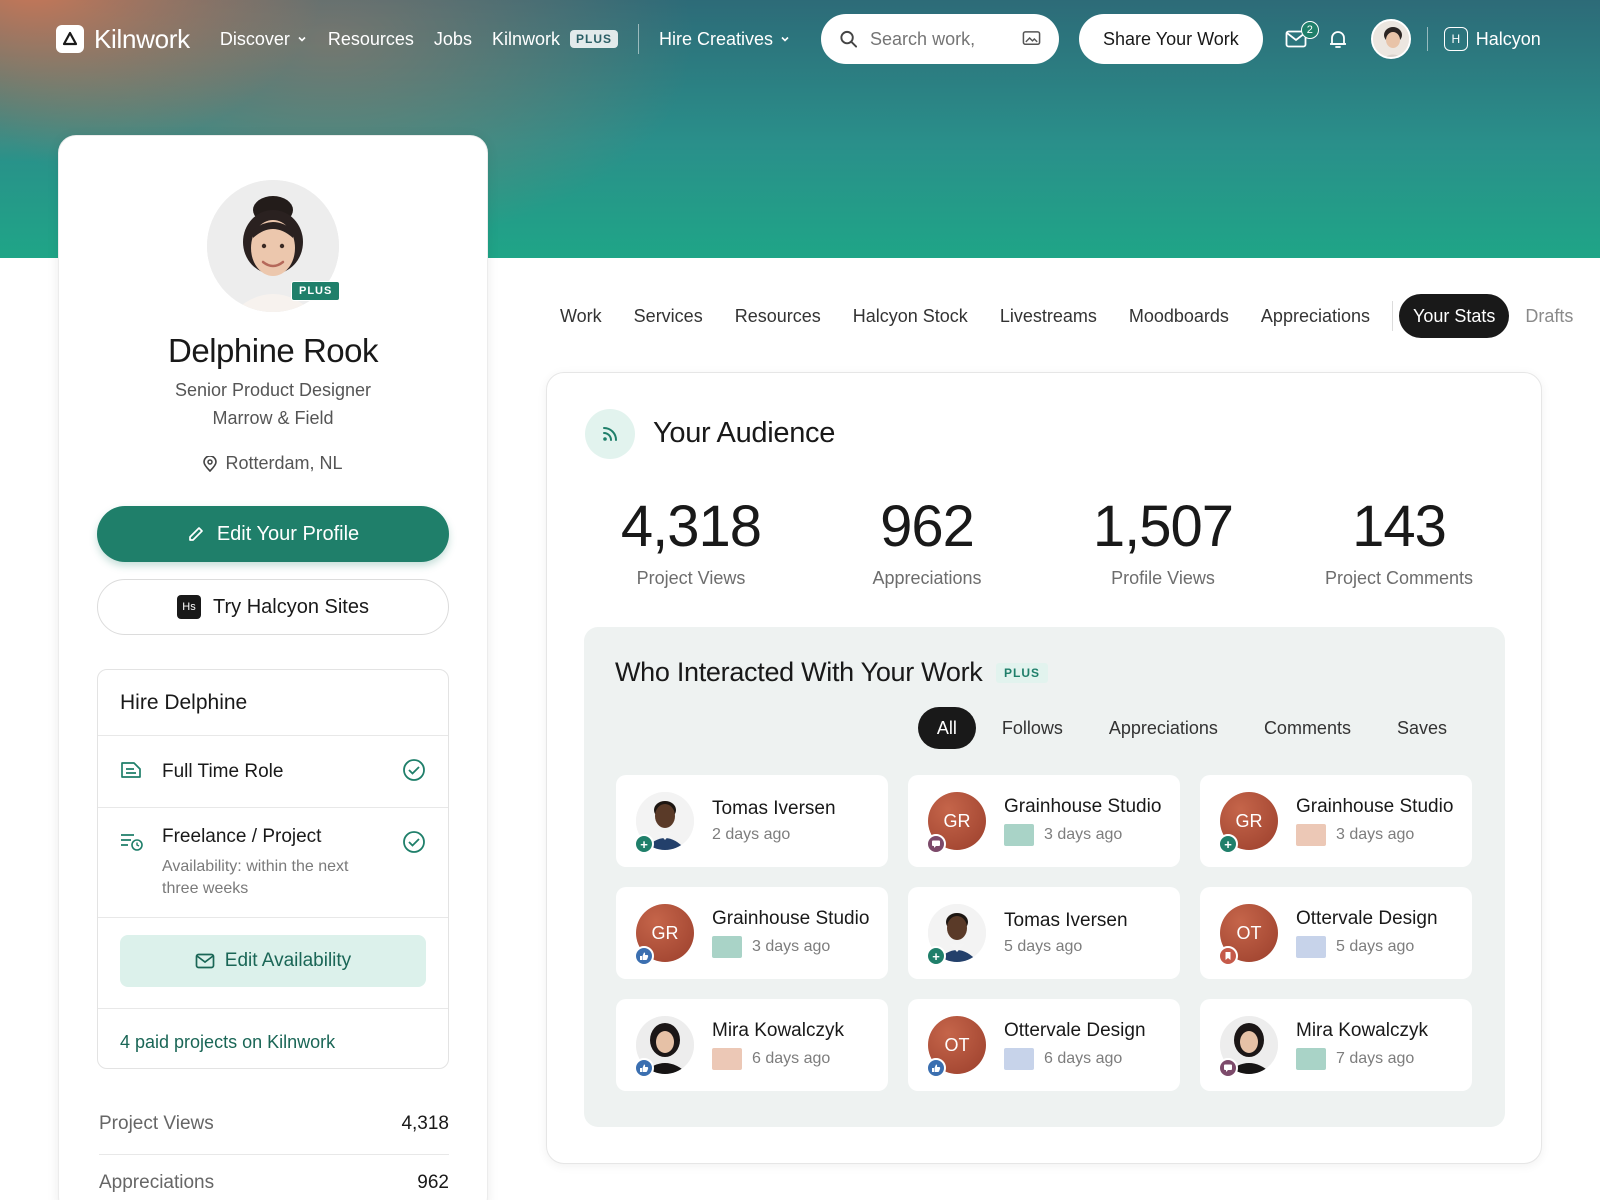 The height and width of the screenshot is (1200, 1600). Describe the element at coordinates (691, 578) in the screenshot. I see `stat-label: Project Views` at that location.